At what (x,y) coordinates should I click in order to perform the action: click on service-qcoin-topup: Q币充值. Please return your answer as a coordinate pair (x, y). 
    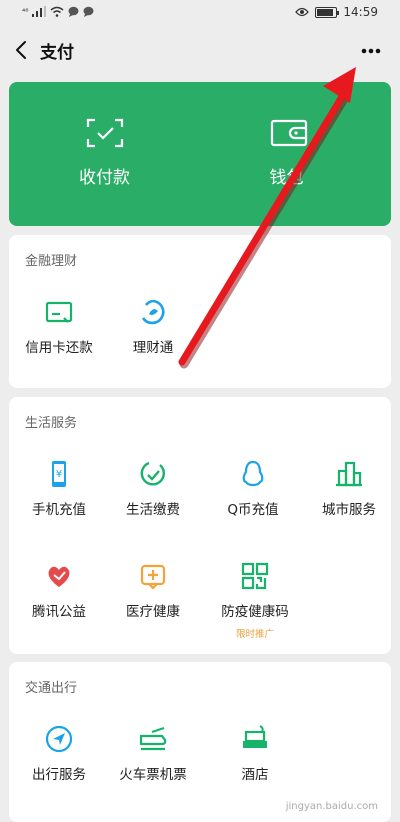
    Looking at the image, I should click on (253, 488).